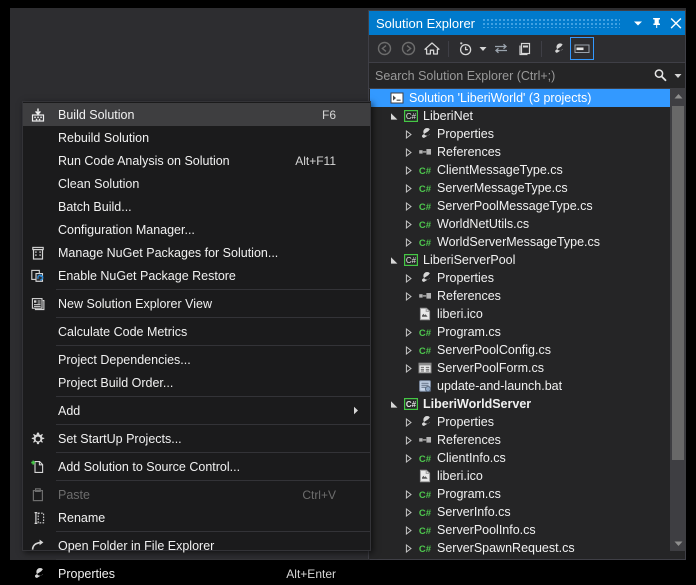  What do you see at coordinates (196, 517) in the screenshot?
I see `context-menu-item-rename: Rename` at bounding box center [196, 517].